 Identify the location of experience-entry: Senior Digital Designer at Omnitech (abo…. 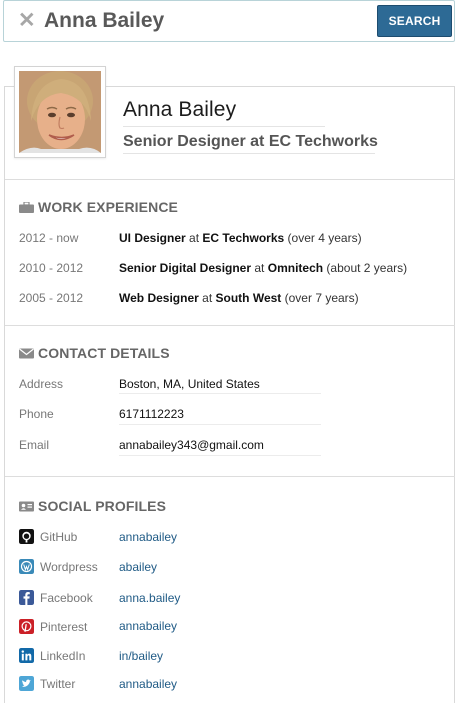
(263, 268).